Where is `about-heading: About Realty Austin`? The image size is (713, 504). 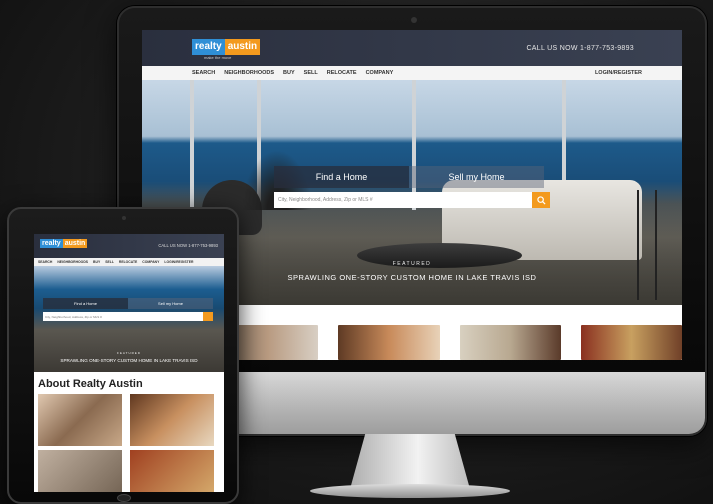
about-heading: About Realty Austin is located at coordinates (90, 384).